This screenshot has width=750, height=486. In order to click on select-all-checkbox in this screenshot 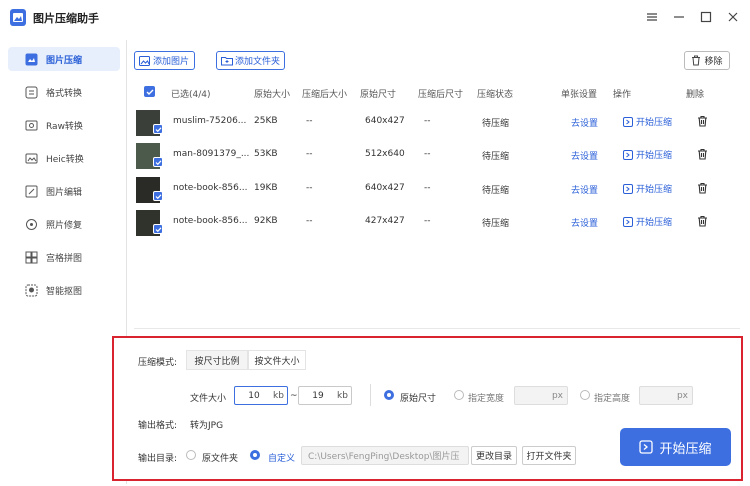, I will do `click(149, 91)`.